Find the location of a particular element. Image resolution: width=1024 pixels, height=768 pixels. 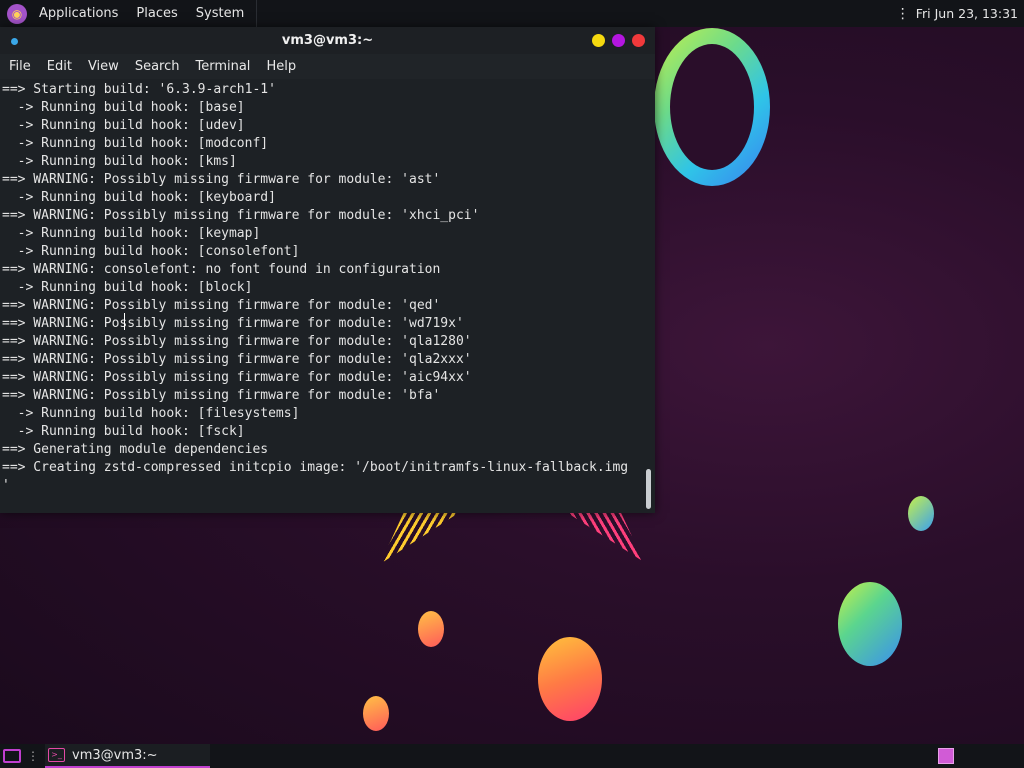

menu-places: Places is located at coordinates (156, 13).